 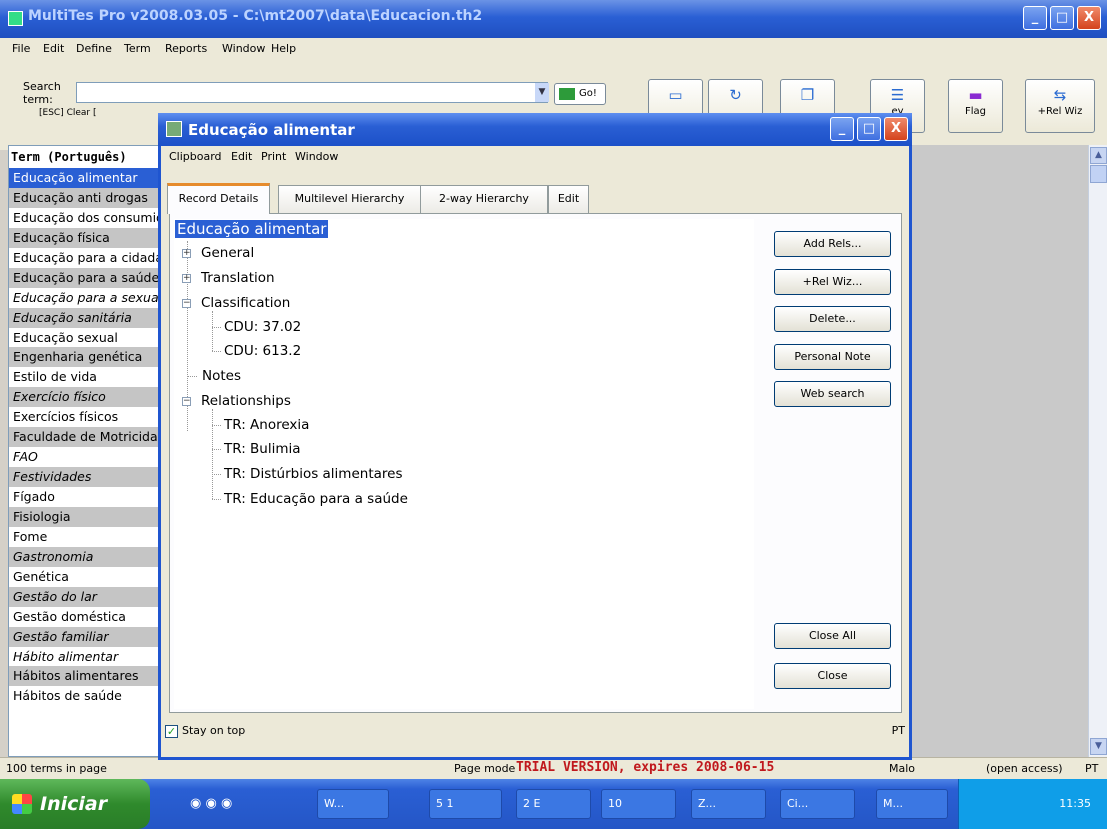 What do you see at coordinates (832, 636) in the screenshot?
I see `close-all-button: Close All` at bounding box center [832, 636].